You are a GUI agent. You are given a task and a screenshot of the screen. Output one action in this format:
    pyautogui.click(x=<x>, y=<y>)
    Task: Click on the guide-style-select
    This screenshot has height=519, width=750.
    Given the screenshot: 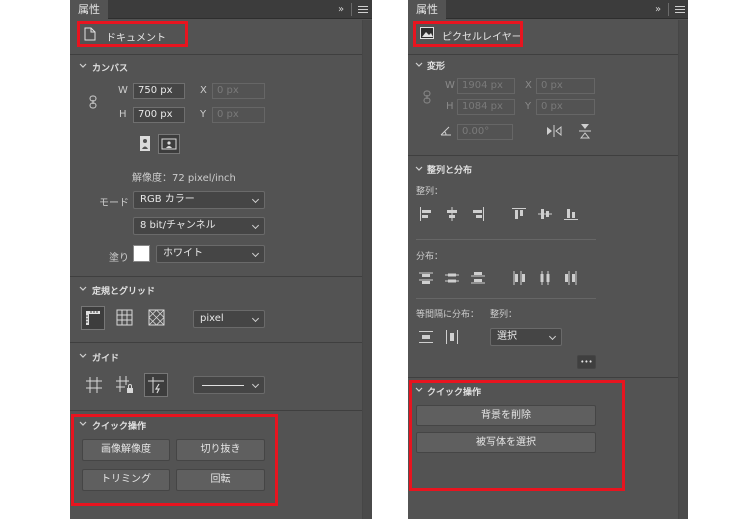 What is the action you would take?
    pyautogui.click(x=229, y=385)
    